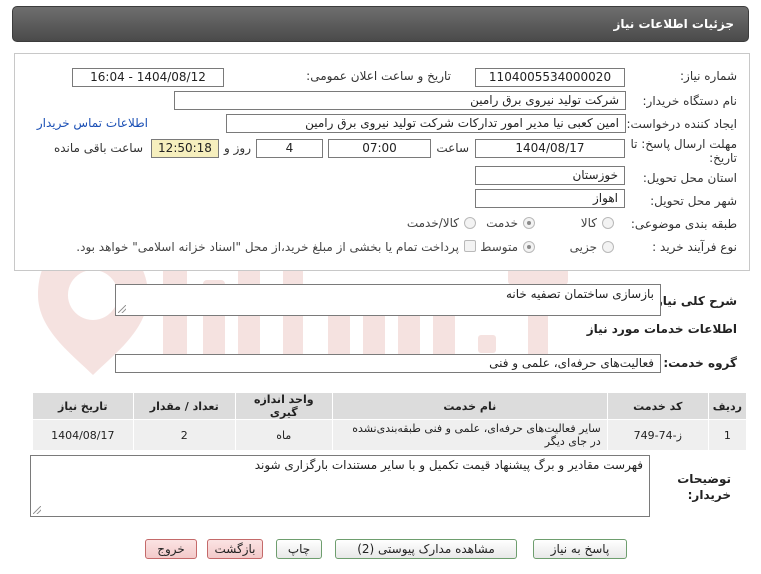 This screenshot has width=761, height=574. I want to click on page-title: جزئیات اطلاعات نیاز, so click(673, 24).